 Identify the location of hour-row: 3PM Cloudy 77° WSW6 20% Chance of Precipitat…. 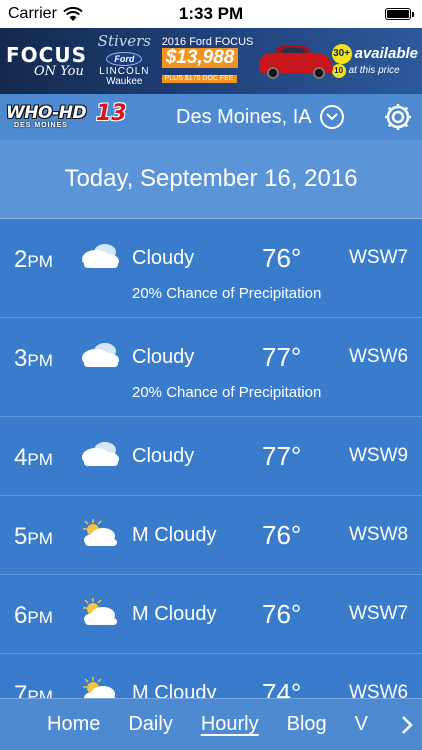
(211, 367).